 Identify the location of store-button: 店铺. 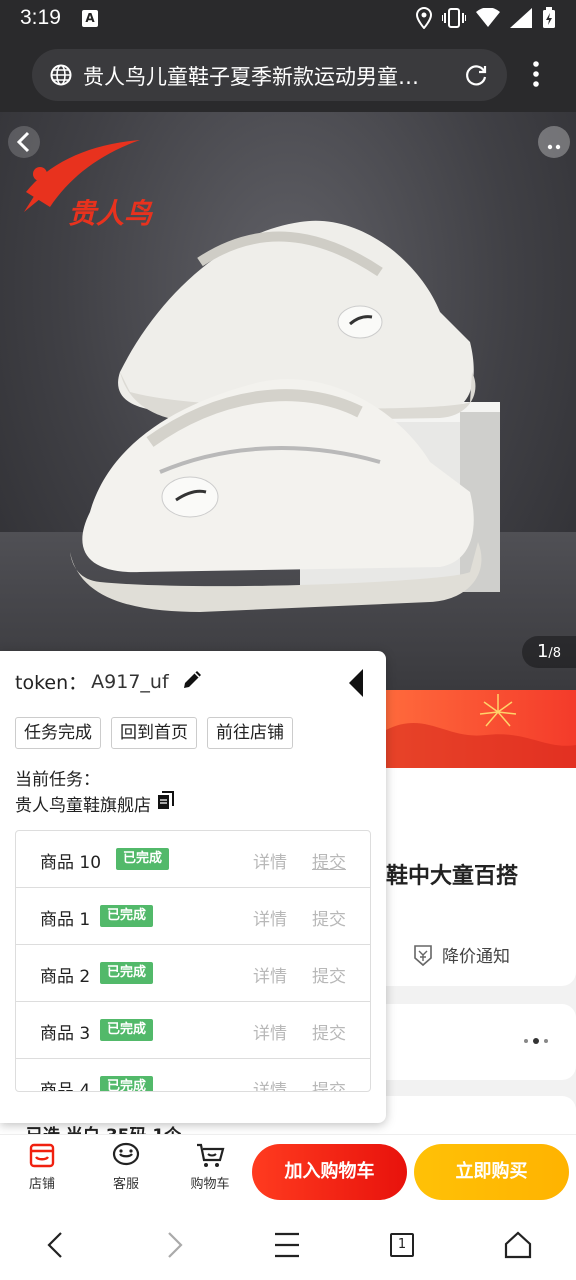
(42, 1166).